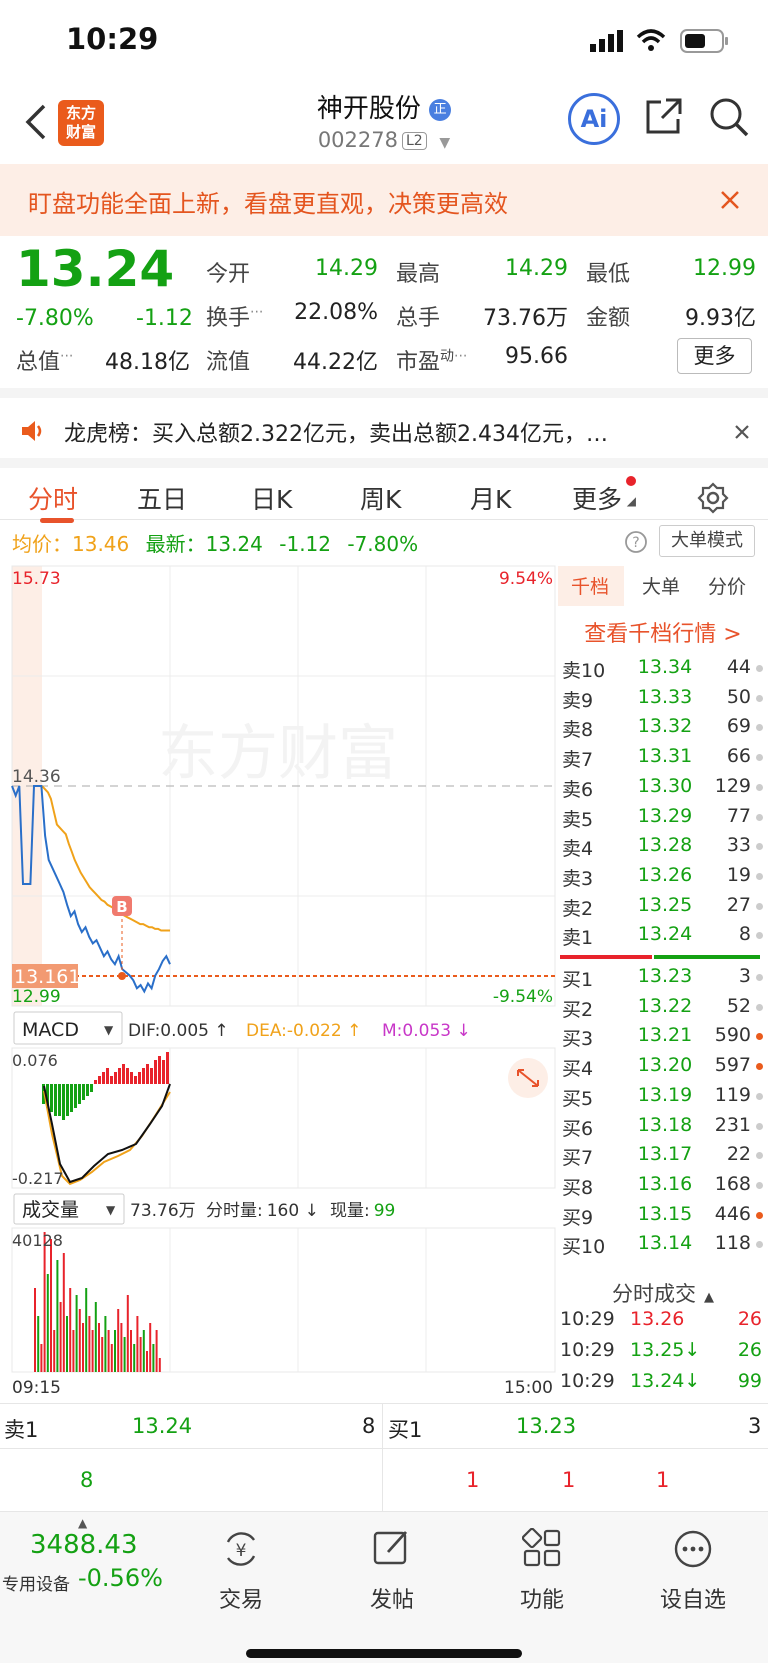  I want to click on pe-label: 市盈动···, so click(431, 360).